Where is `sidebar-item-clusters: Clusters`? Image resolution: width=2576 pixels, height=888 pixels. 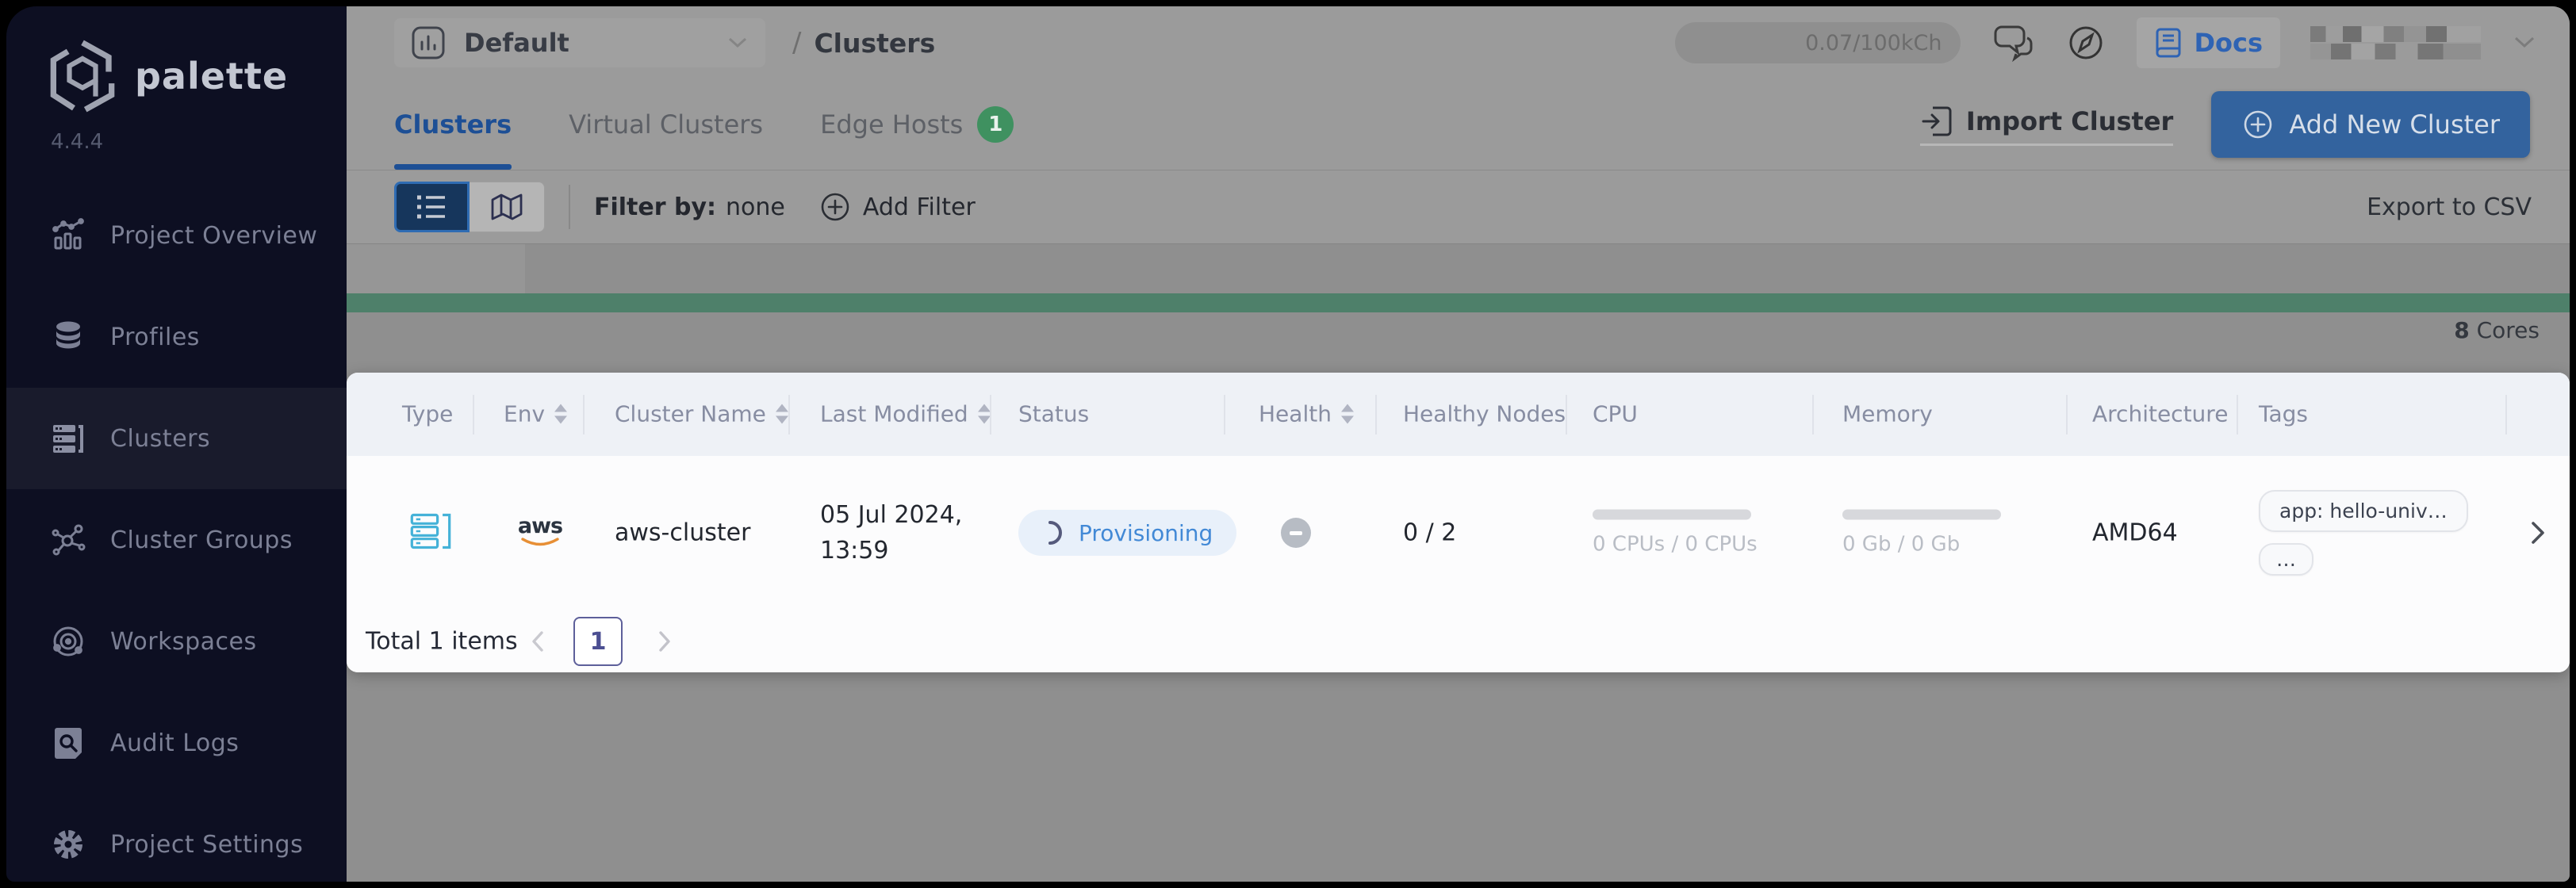 sidebar-item-clusters: Clusters is located at coordinates (176, 438).